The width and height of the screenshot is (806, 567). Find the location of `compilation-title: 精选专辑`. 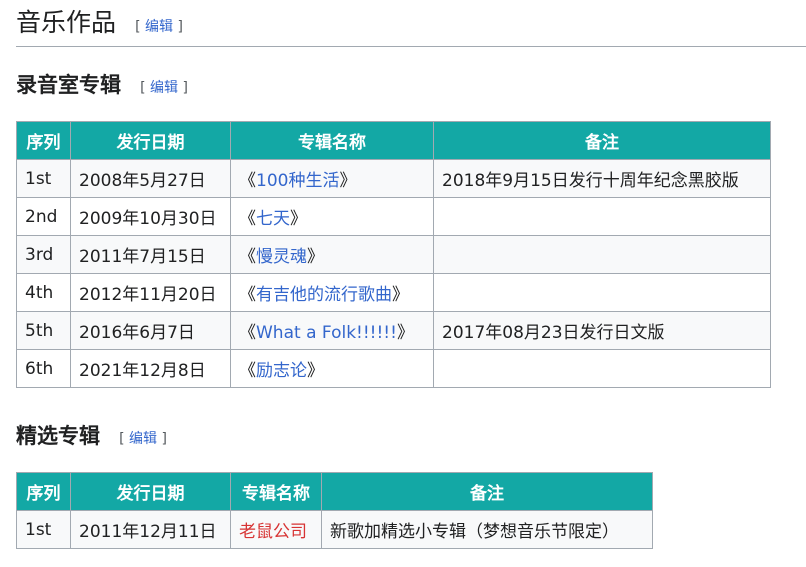

compilation-title: 精选专辑 is located at coordinates (58, 436).